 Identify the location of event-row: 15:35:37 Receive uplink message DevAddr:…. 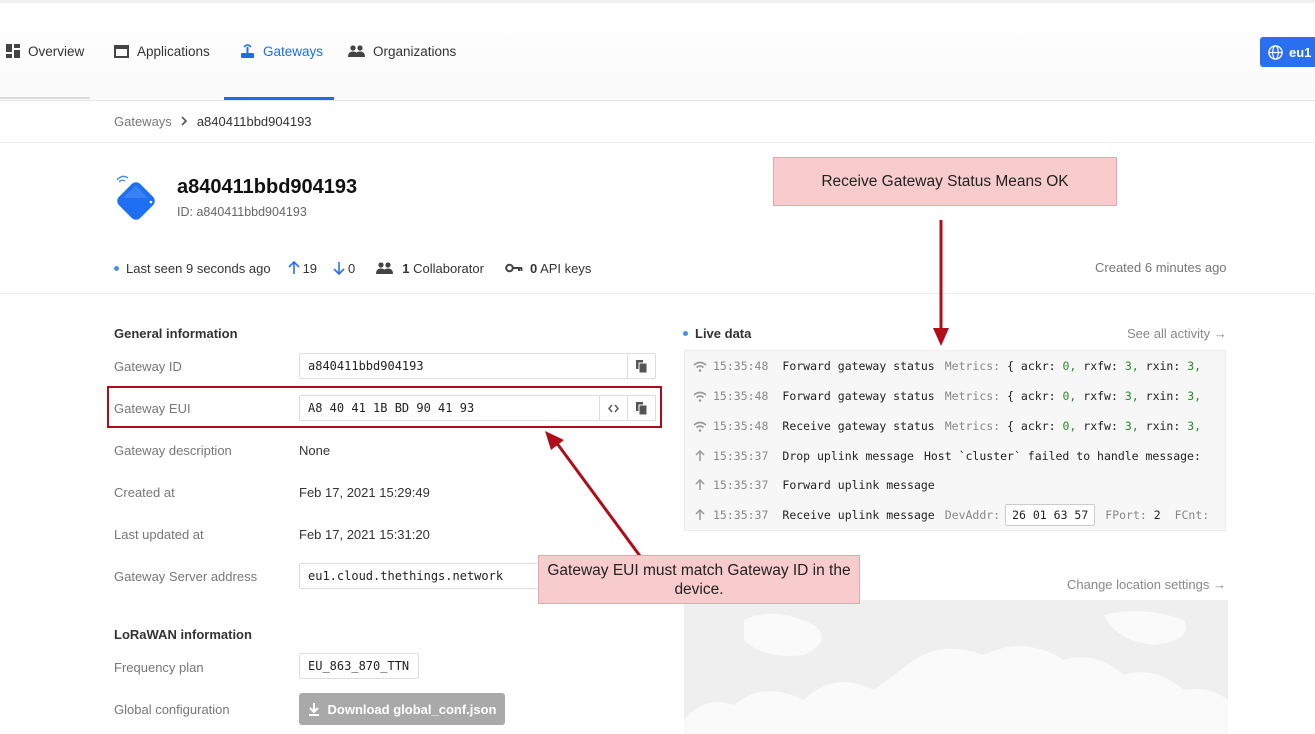
(951, 515).